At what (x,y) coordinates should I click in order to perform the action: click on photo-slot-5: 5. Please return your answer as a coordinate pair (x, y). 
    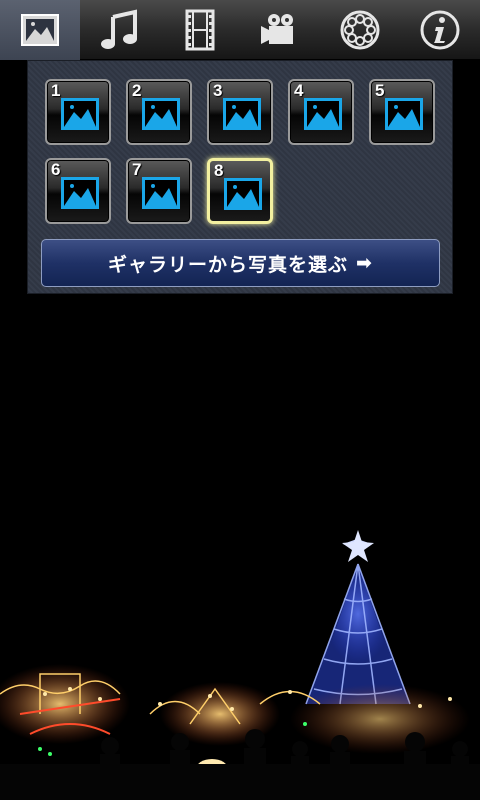
    Looking at the image, I should click on (402, 112).